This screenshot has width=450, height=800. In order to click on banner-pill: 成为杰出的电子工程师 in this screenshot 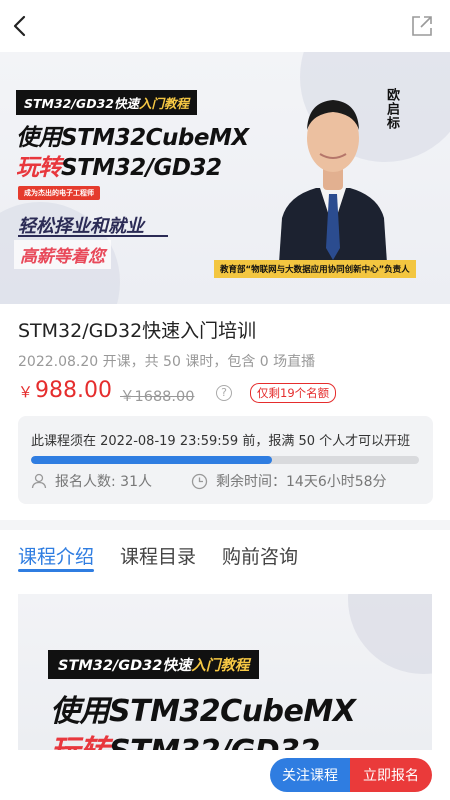, I will do `click(59, 193)`.